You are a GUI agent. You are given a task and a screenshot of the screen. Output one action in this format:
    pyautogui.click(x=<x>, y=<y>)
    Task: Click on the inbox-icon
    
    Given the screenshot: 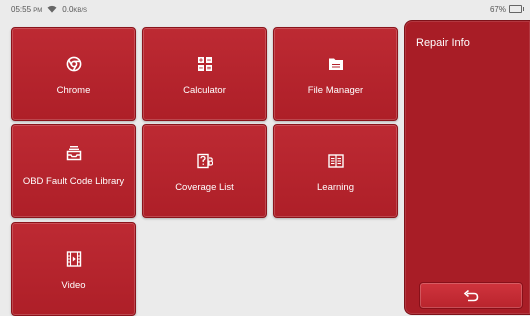 What is the action you would take?
    pyautogui.click(x=73, y=153)
    